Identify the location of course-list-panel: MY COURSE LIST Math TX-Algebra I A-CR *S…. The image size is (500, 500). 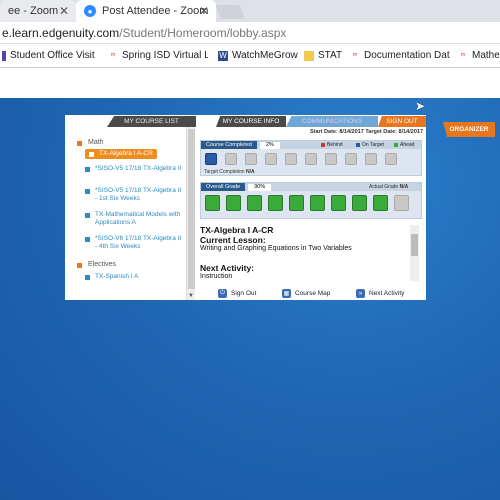
(130, 207).